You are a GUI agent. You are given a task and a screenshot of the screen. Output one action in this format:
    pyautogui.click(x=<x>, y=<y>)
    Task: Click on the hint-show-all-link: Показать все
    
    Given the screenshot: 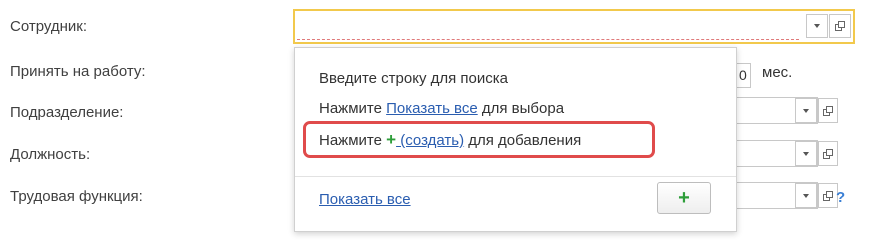 What is the action you would take?
    pyautogui.click(x=432, y=108)
    